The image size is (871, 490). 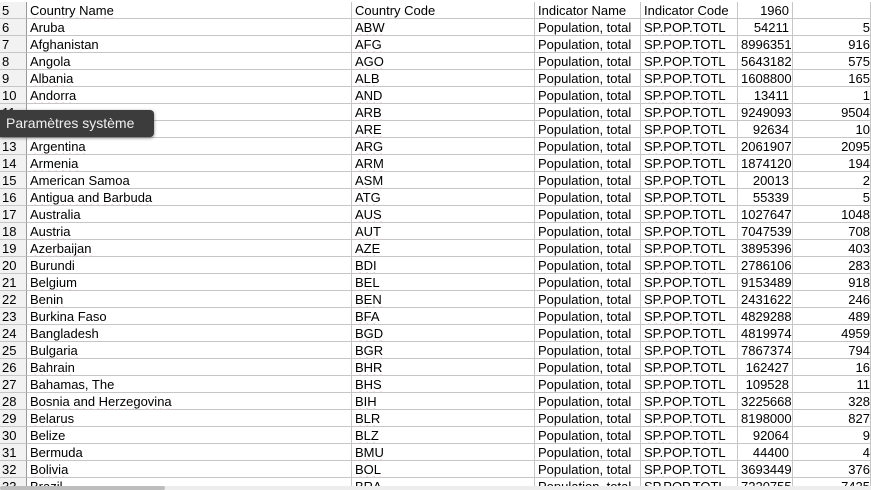 I want to click on cell-next-year: 194, so click(x=832, y=163).